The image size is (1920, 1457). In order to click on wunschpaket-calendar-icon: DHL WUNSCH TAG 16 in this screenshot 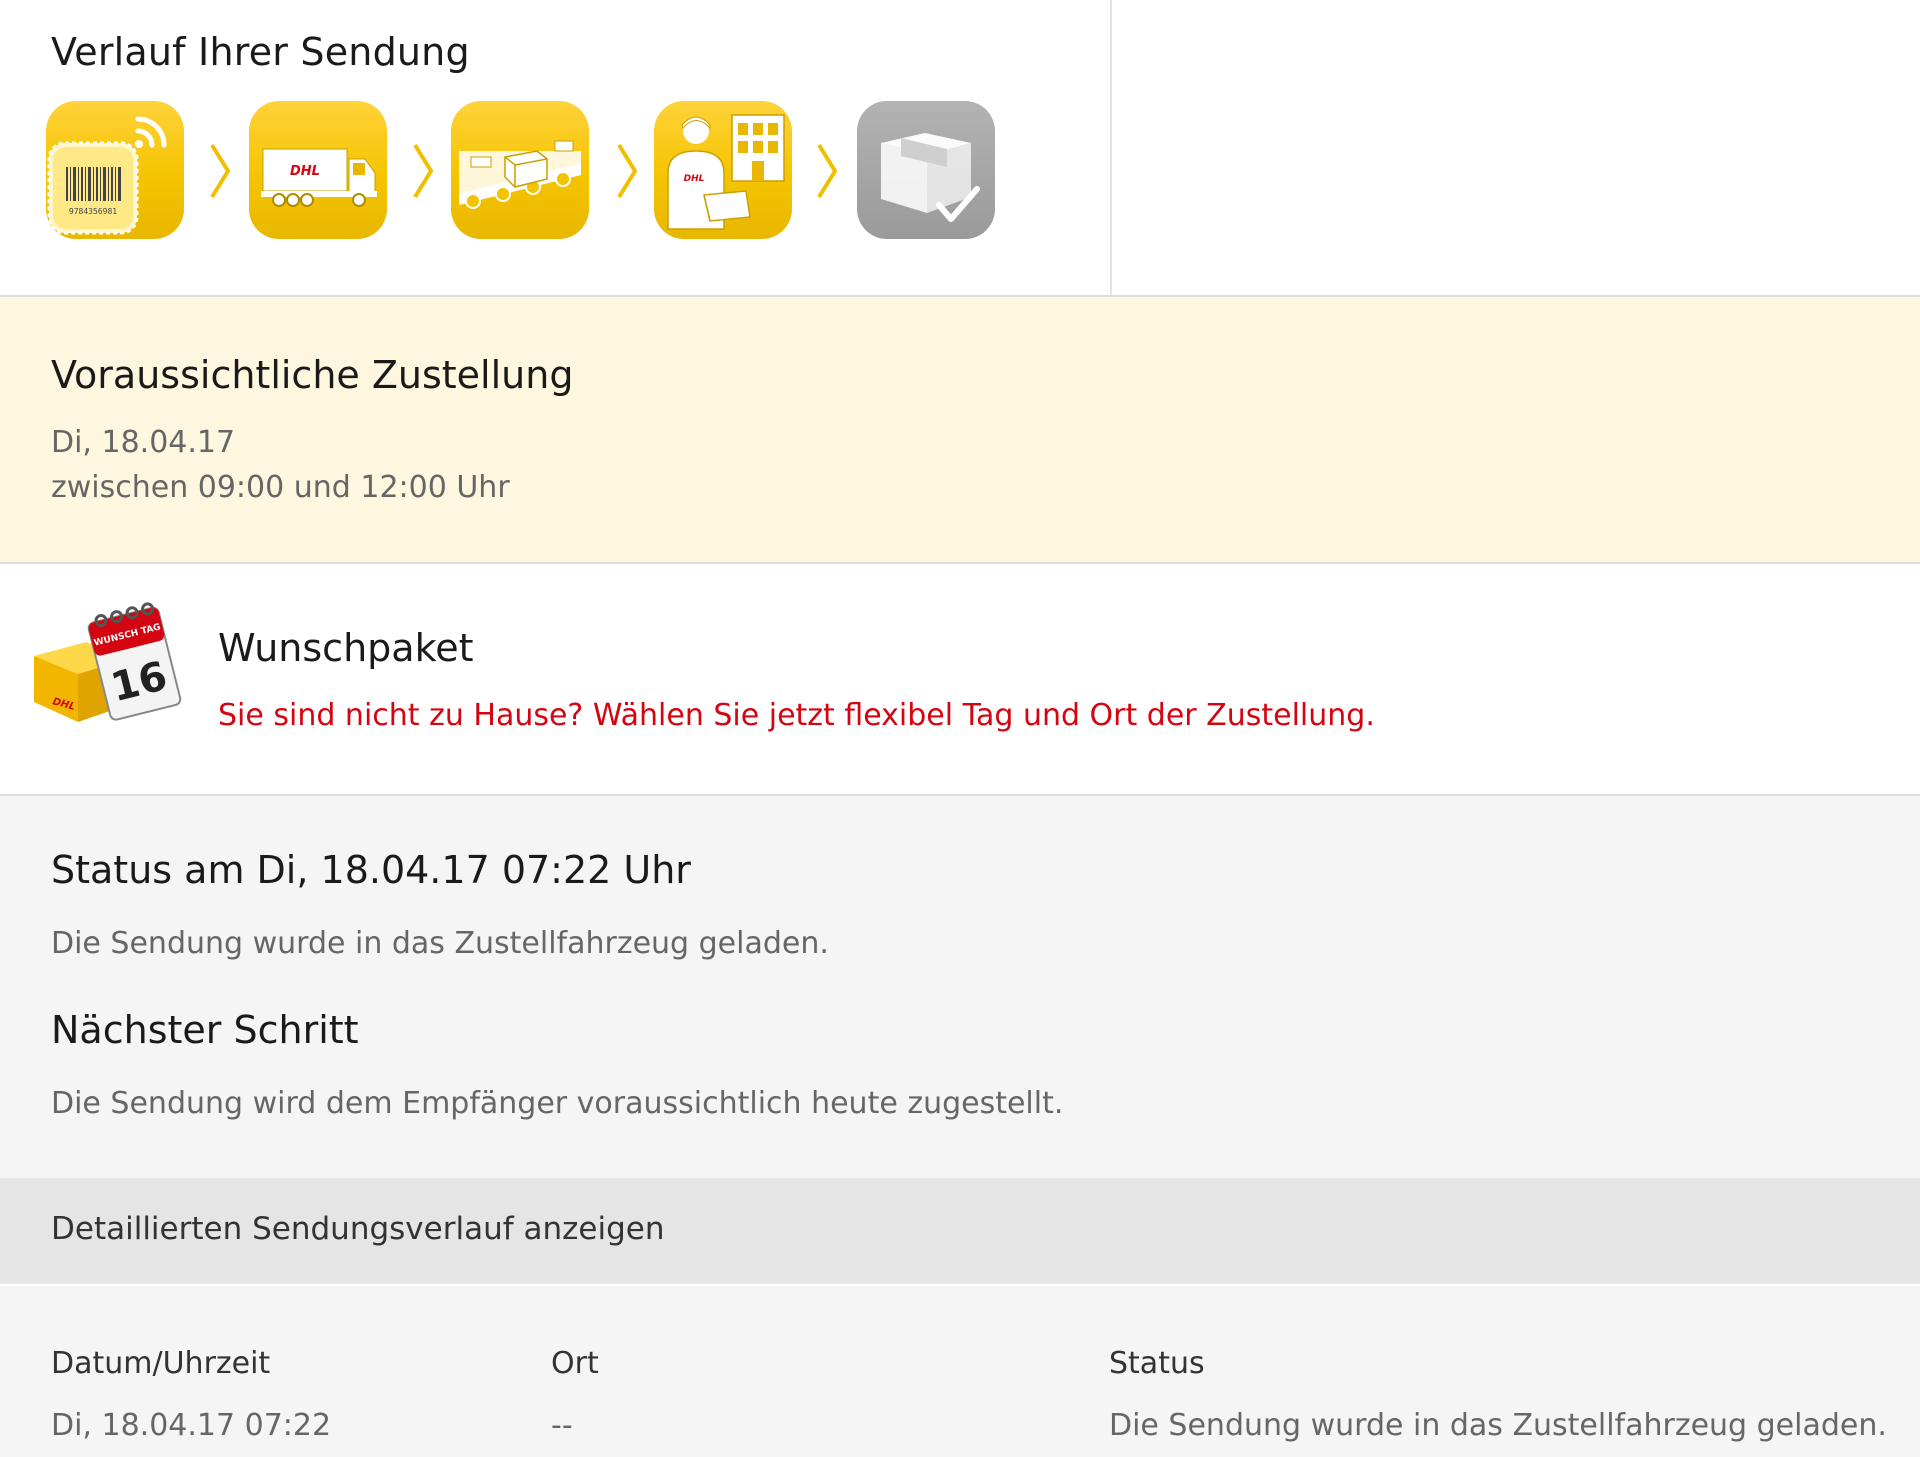, I will do `click(108, 662)`.